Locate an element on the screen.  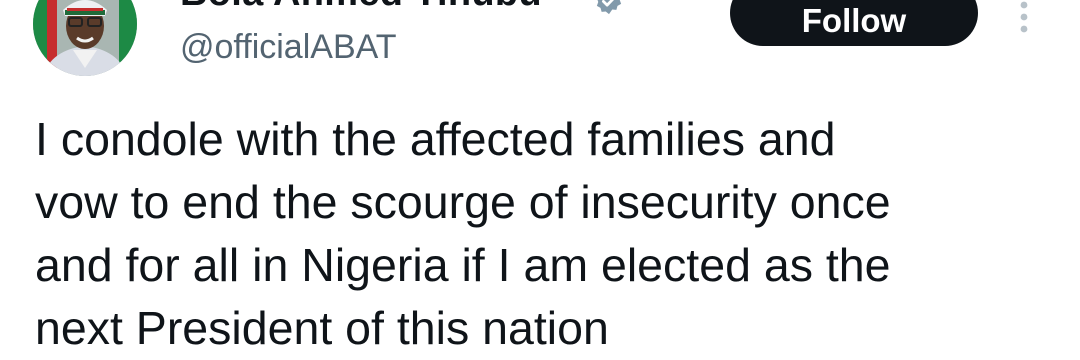
follow-button: Follow is located at coordinates (854, 23).